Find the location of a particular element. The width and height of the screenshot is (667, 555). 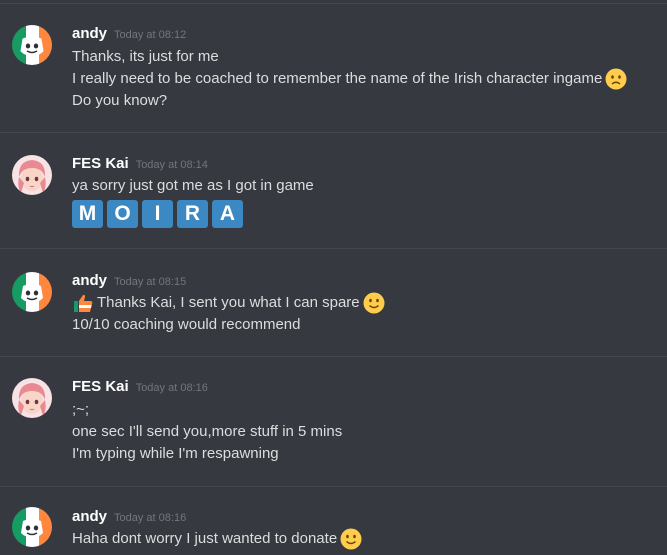

andy-avatar is located at coordinates (32, 527).